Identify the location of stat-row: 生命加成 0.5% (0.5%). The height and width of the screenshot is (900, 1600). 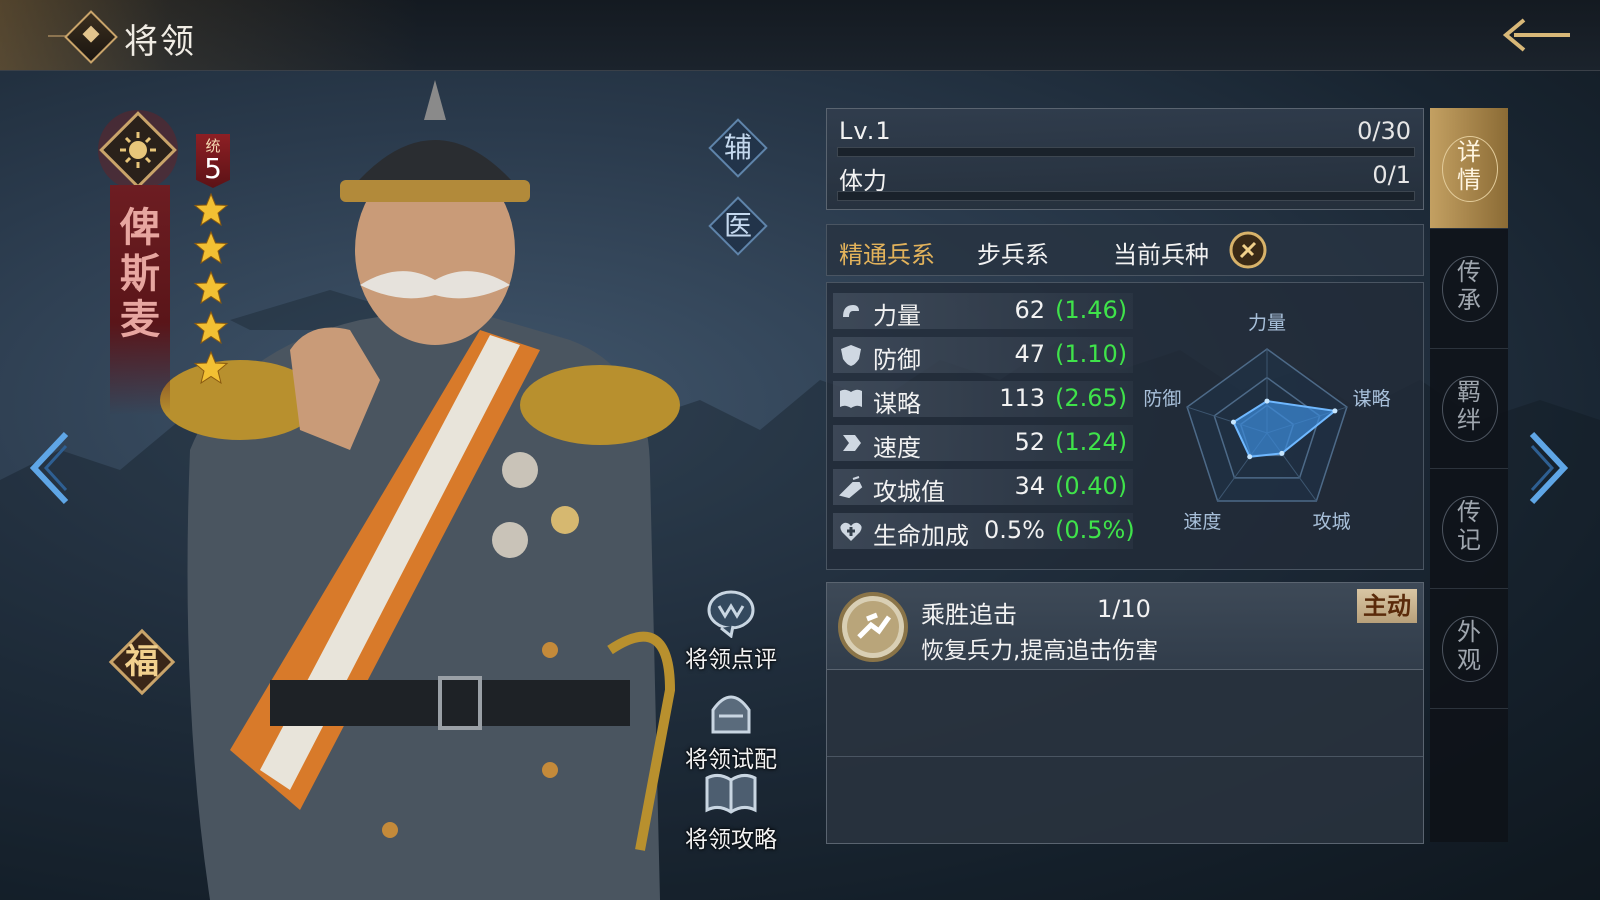
(984, 531).